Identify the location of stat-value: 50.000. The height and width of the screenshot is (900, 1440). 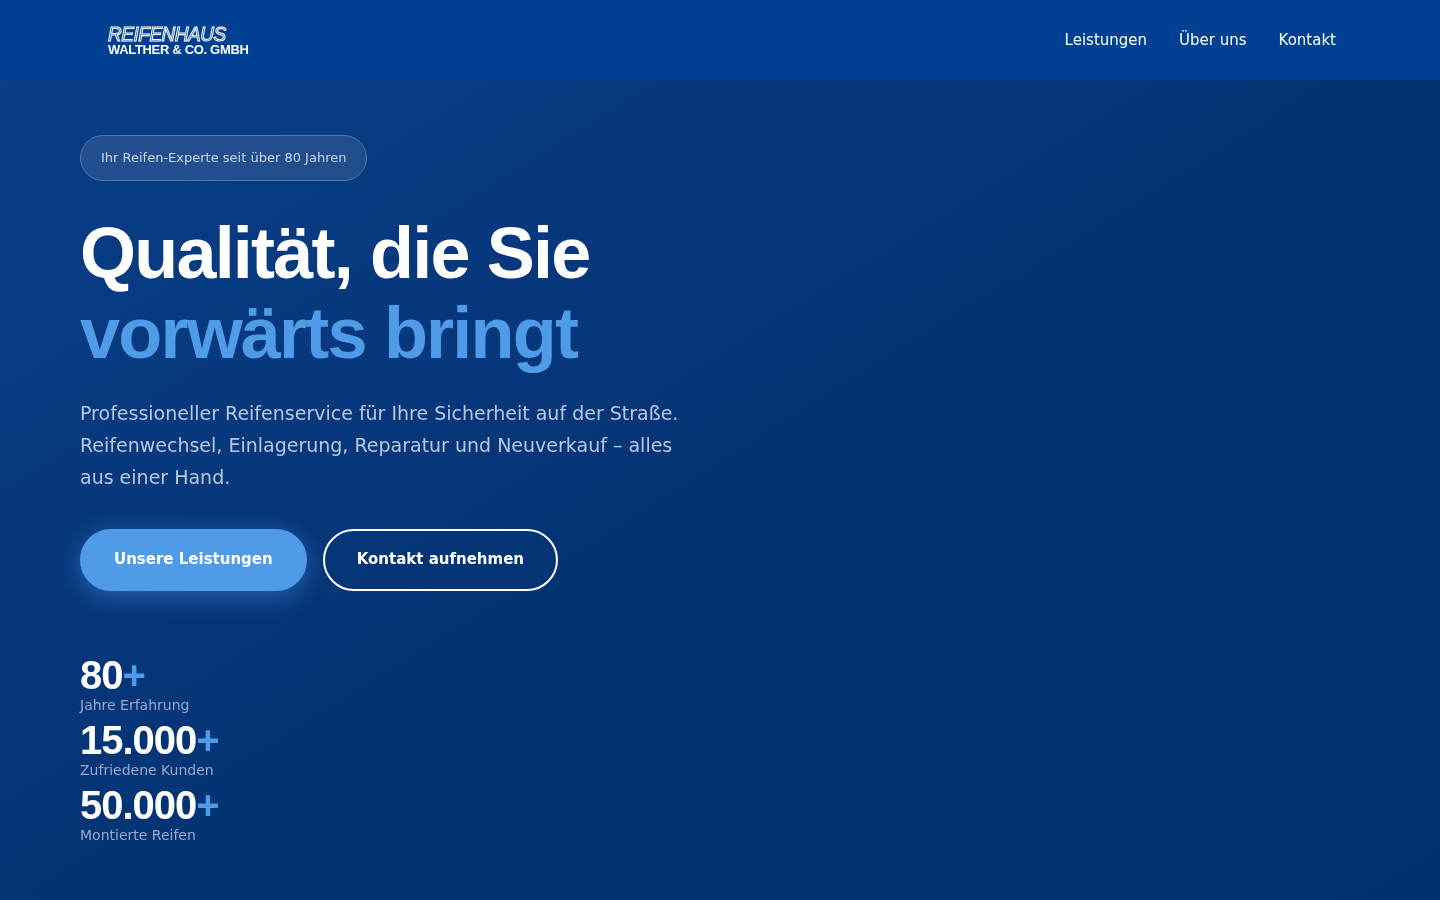
(138, 804).